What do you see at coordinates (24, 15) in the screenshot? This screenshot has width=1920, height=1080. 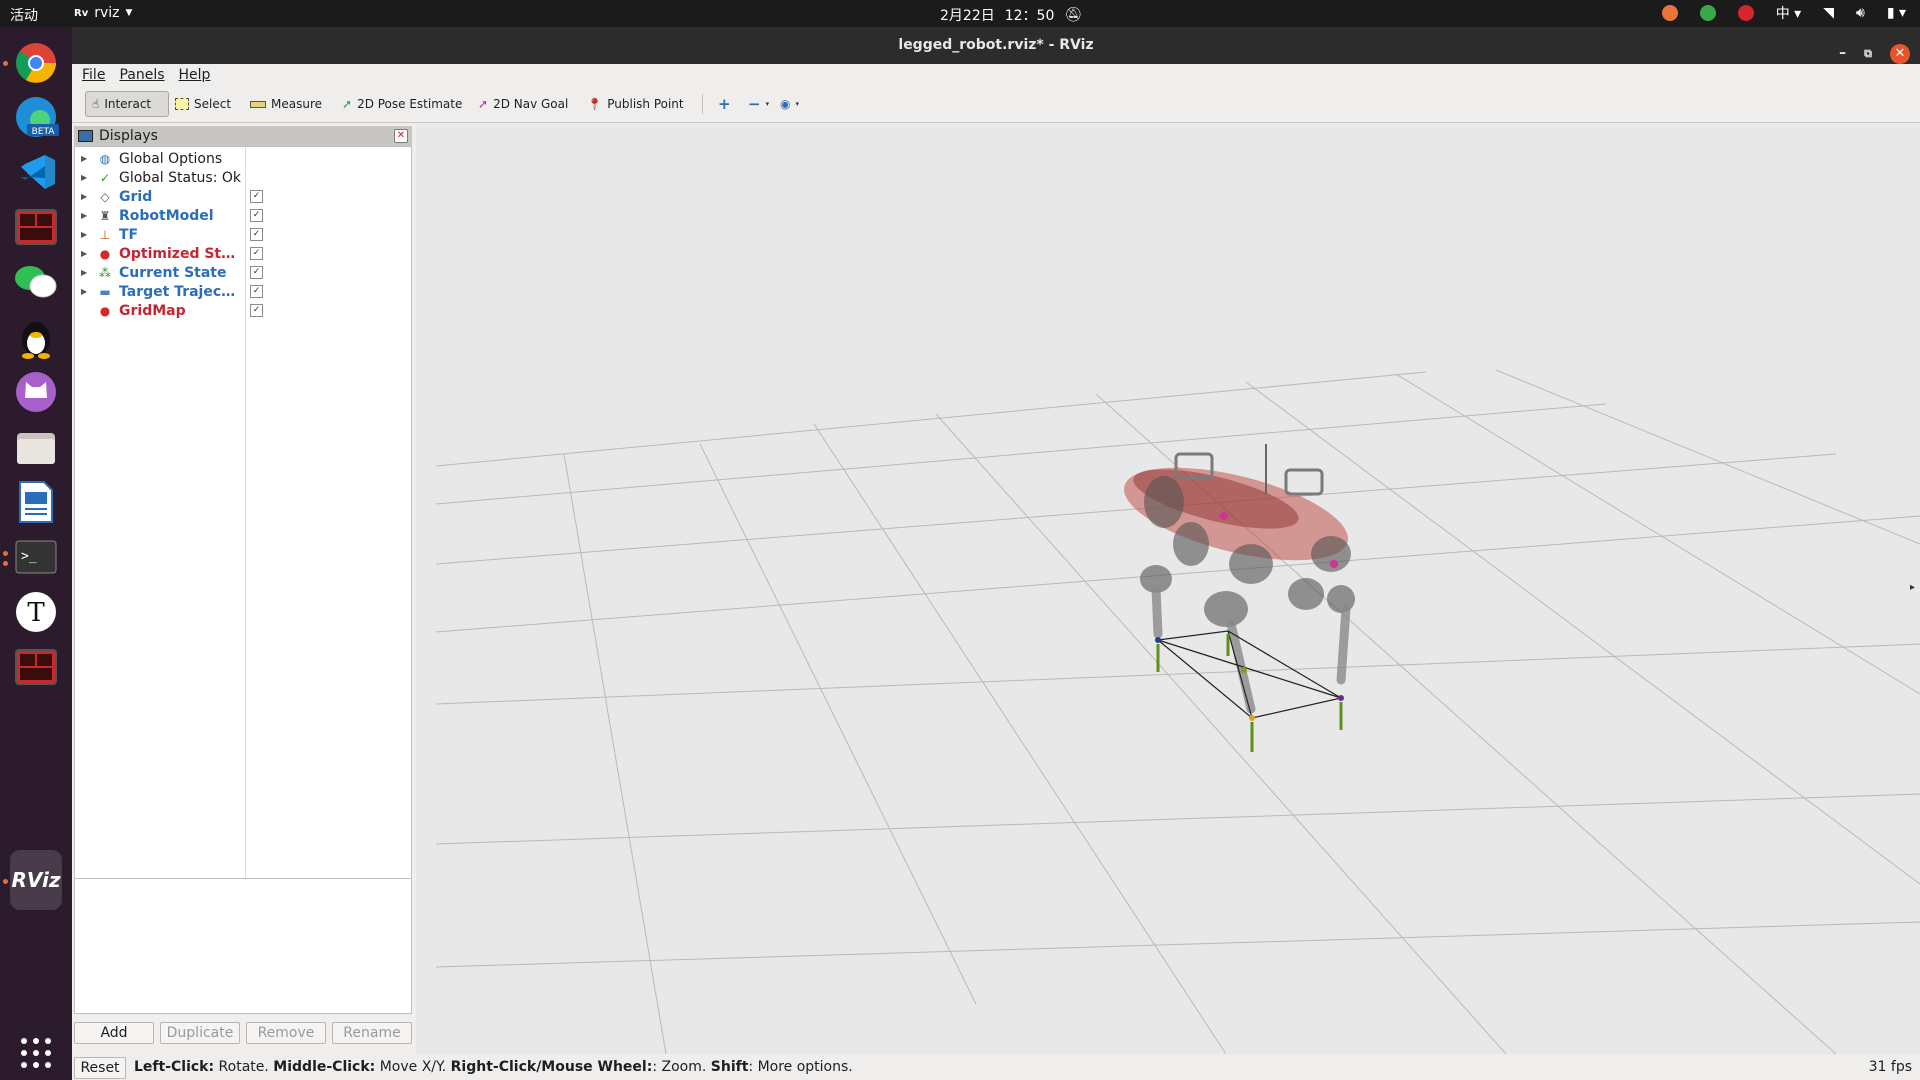 I see `activities-button: 活动` at bounding box center [24, 15].